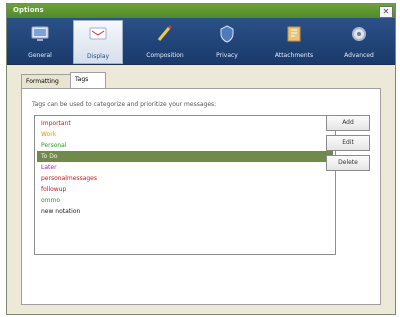 The width and height of the screenshot is (400, 317). I want to click on toolbar-privacy: Privacy, so click(227, 41).